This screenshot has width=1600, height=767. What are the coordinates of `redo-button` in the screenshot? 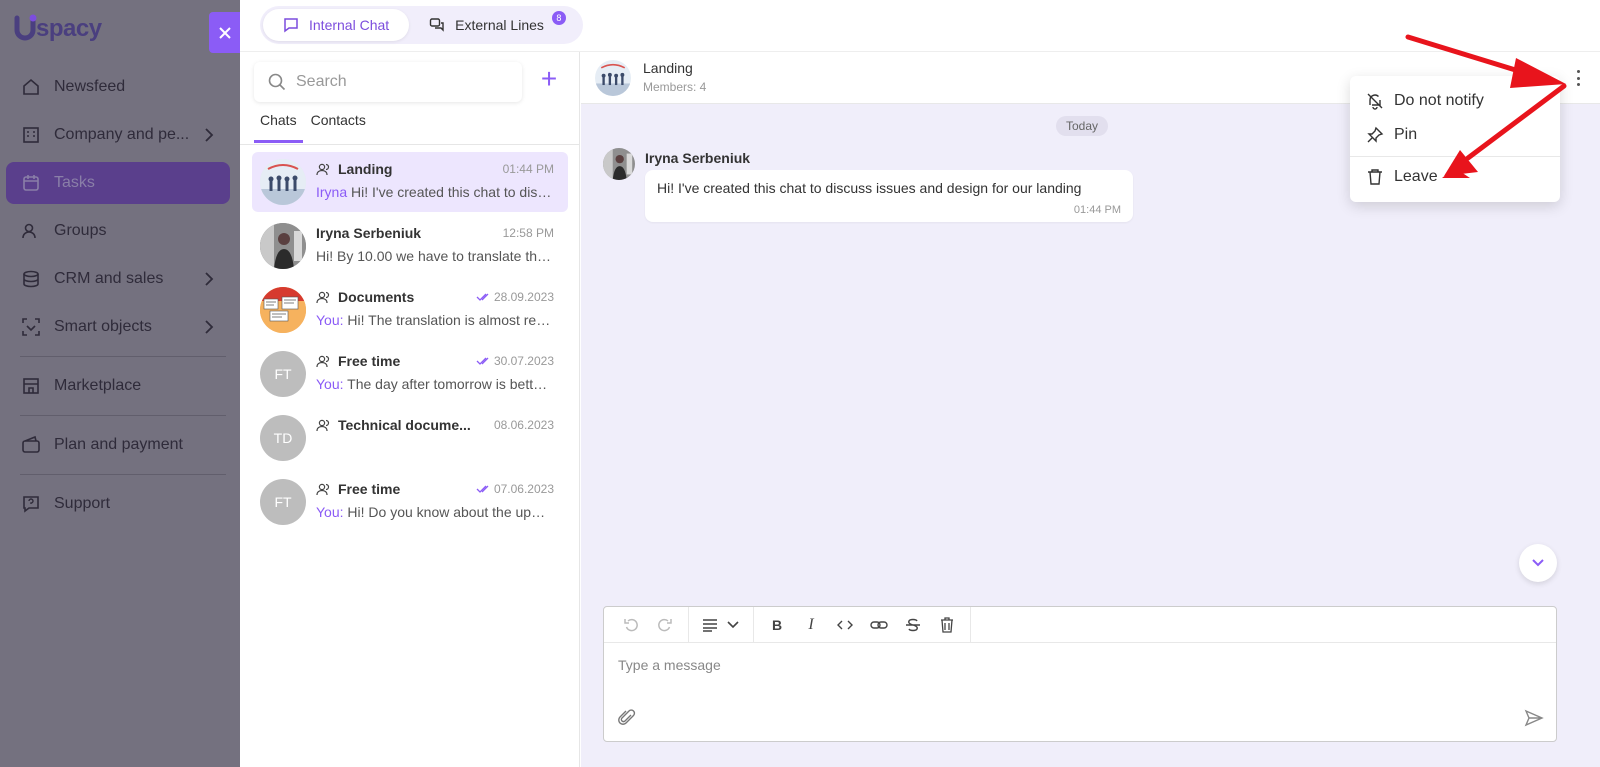 It's located at (665, 625).